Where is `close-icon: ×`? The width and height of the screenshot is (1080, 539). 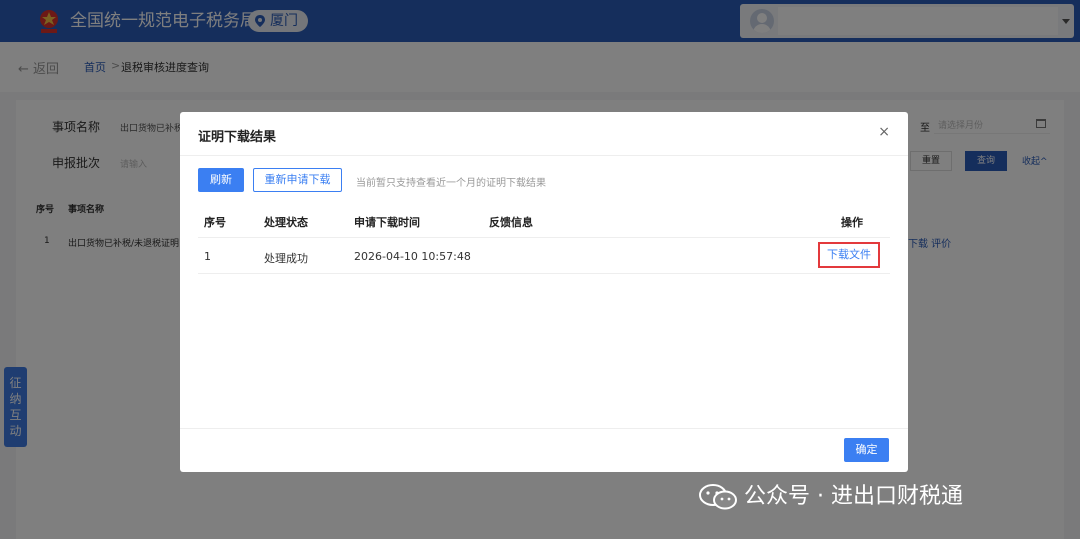
close-icon: × is located at coordinates (884, 132).